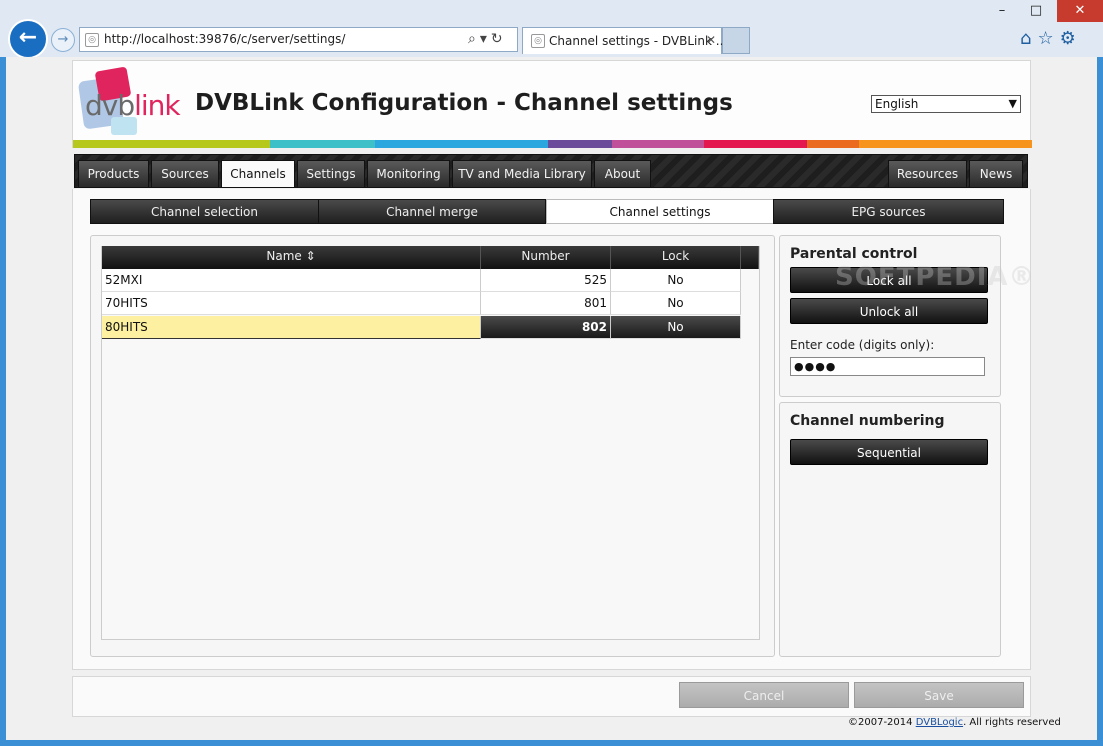 This screenshot has height=746, width=1103. I want to click on tab-channels: Channels, so click(258, 173).